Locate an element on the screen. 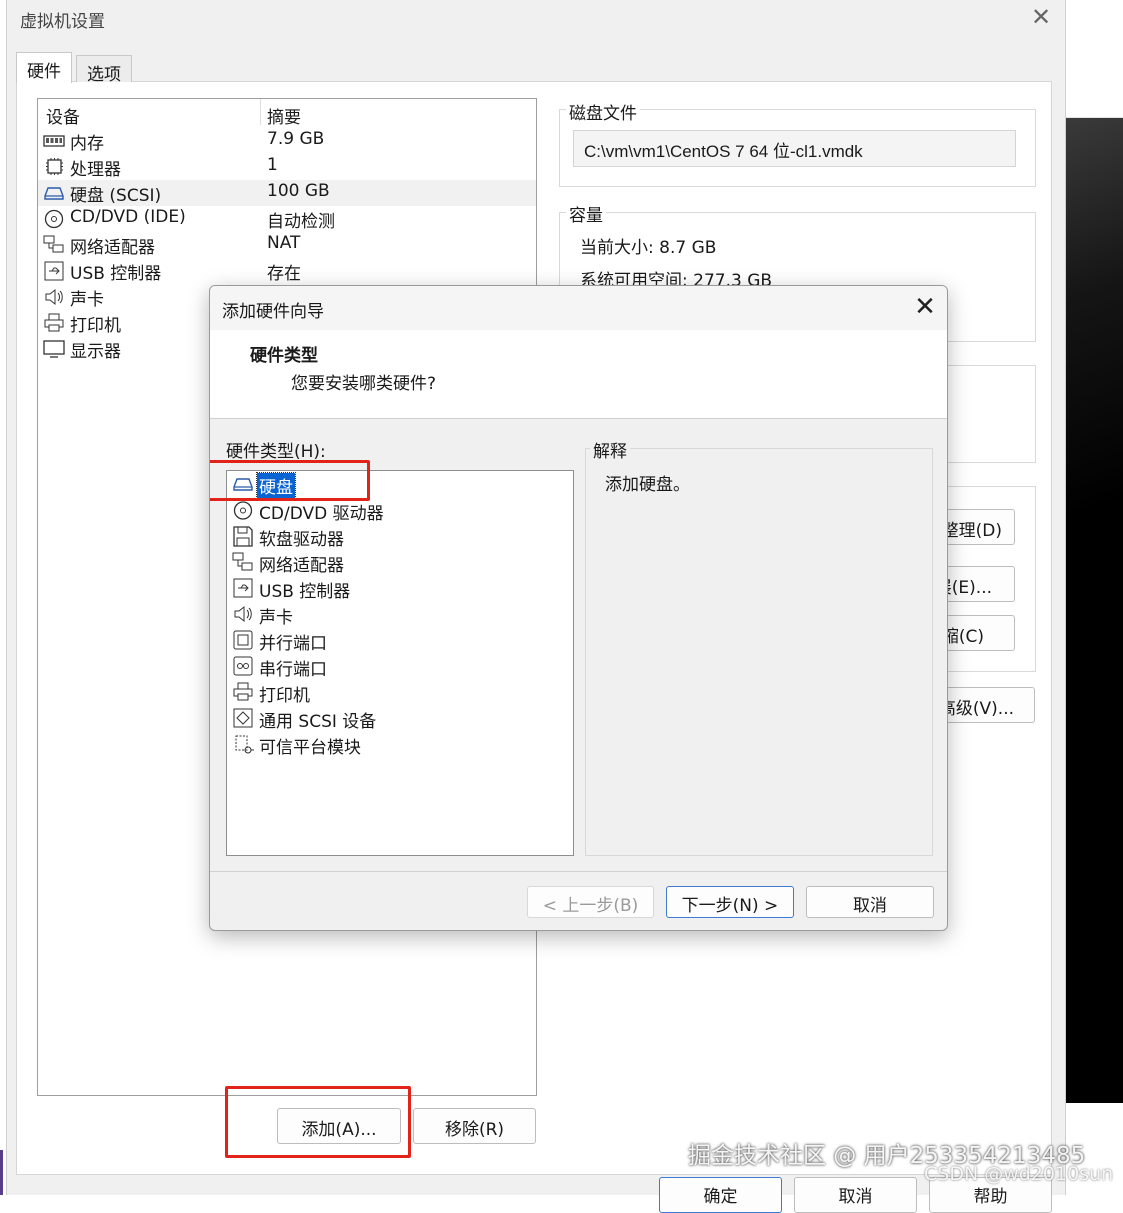 The width and height of the screenshot is (1123, 1213). device-row-network: 网络适配器 NAT is located at coordinates (287, 245).